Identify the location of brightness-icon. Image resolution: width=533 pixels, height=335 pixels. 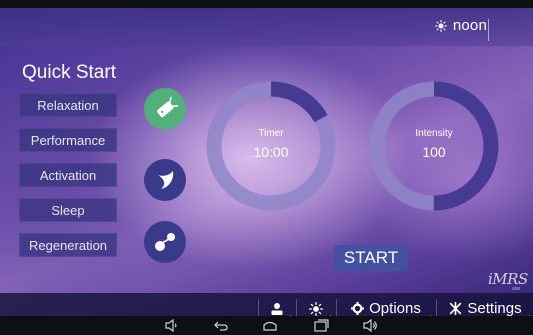
(316, 308).